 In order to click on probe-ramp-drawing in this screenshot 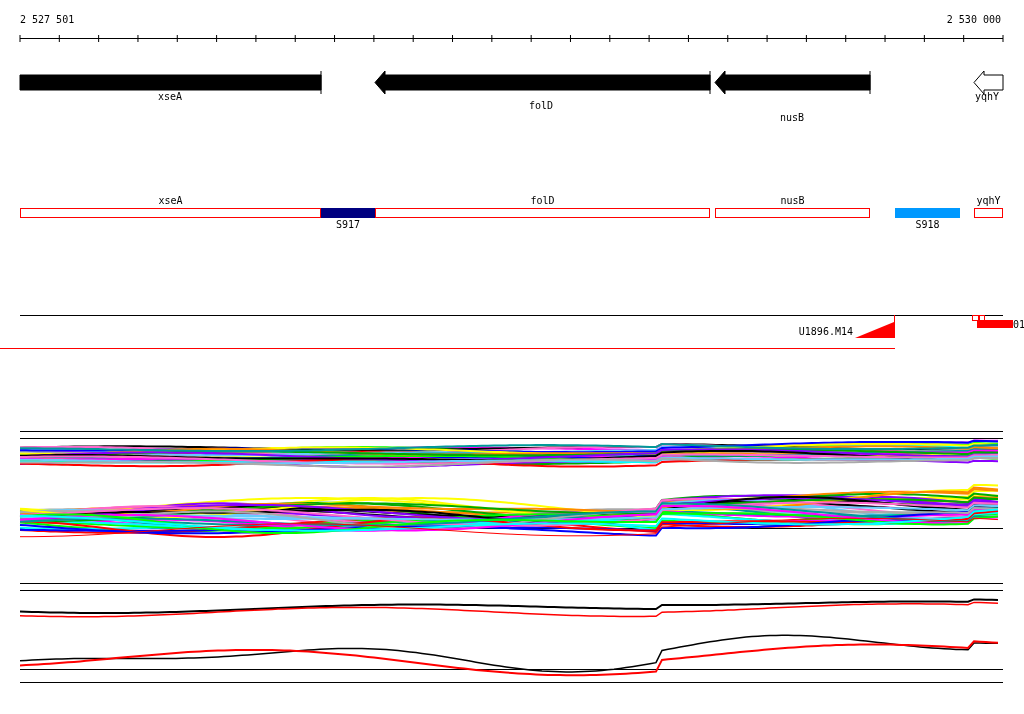, I will do `click(875, 326)`.